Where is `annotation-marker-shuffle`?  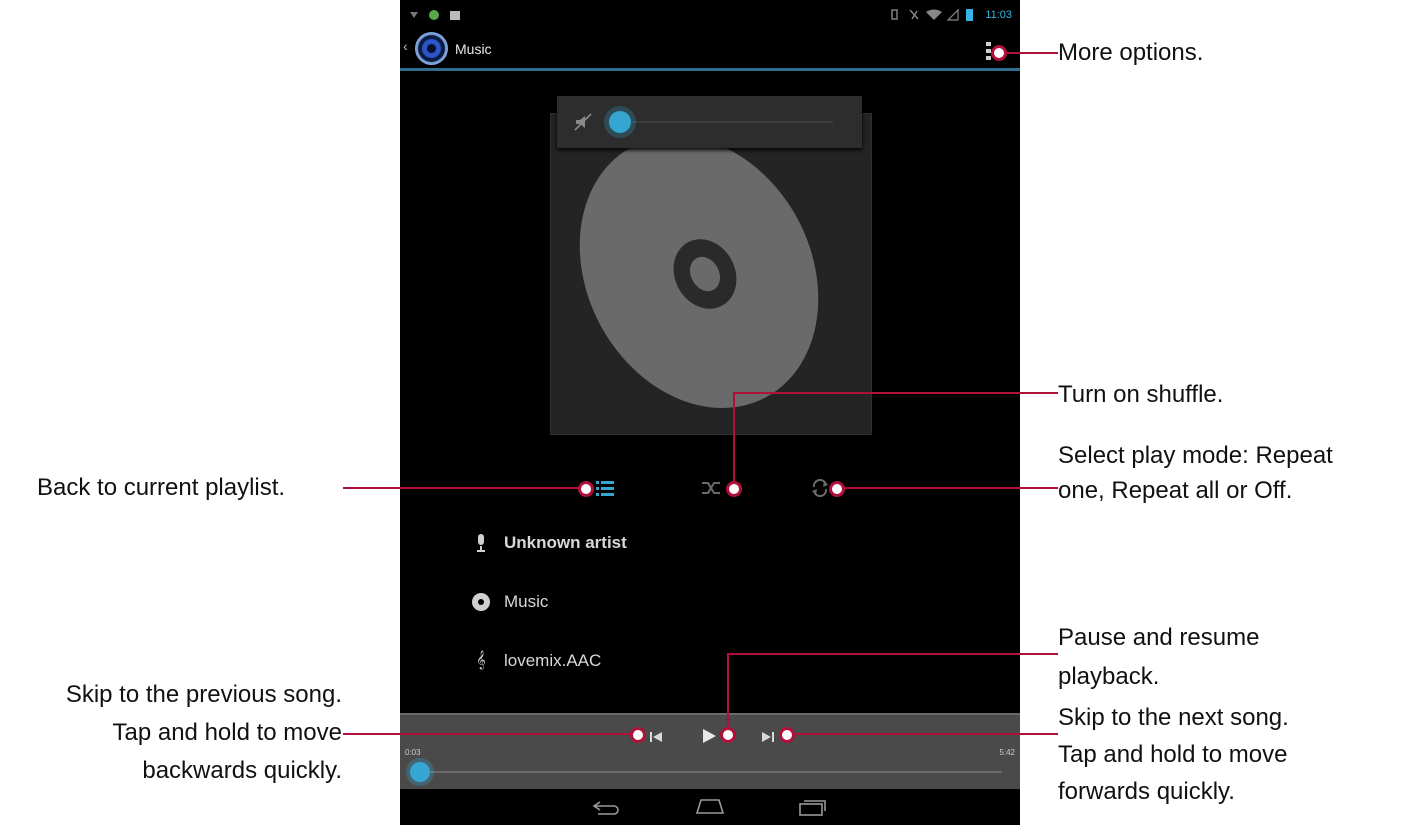
annotation-marker-shuffle is located at coordinates (734, 489).